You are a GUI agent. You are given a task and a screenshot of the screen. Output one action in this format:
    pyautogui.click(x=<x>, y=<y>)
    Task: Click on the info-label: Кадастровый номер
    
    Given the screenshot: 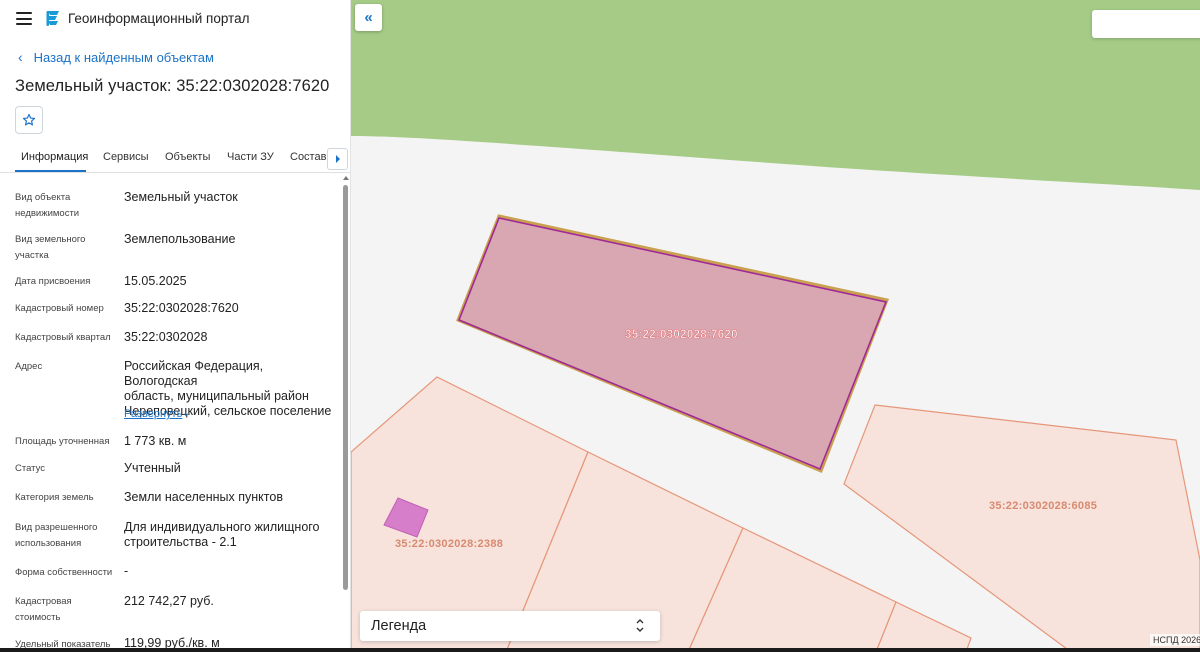 What is the action you would take?
    pyautogui.click(x=59, y=308)
    